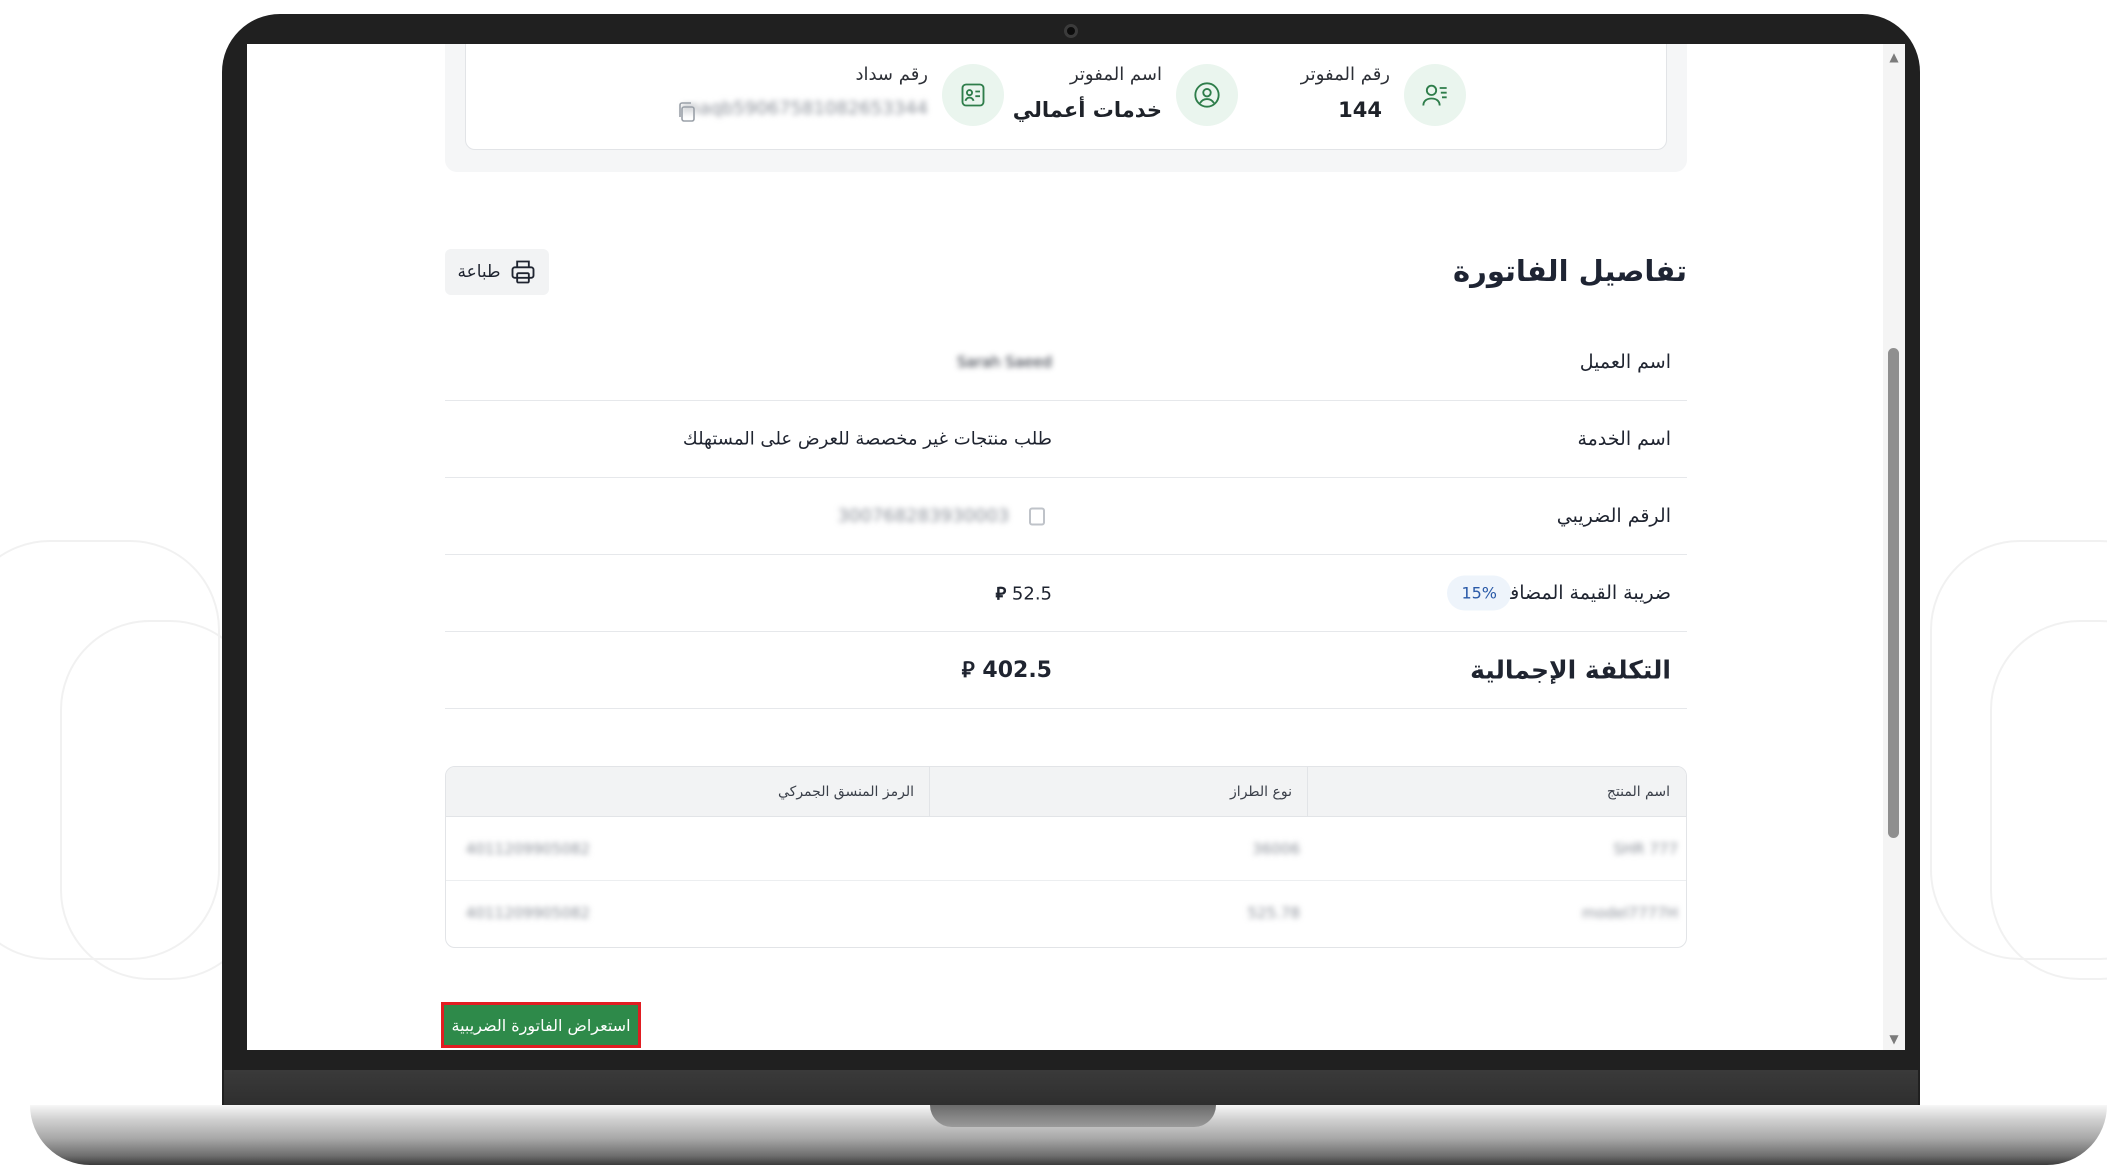 Image resolution: width=2107 pixels, height=1165 pixels. I want to click on vat-amount: ⃁ 52.5, so click(1023, 593).